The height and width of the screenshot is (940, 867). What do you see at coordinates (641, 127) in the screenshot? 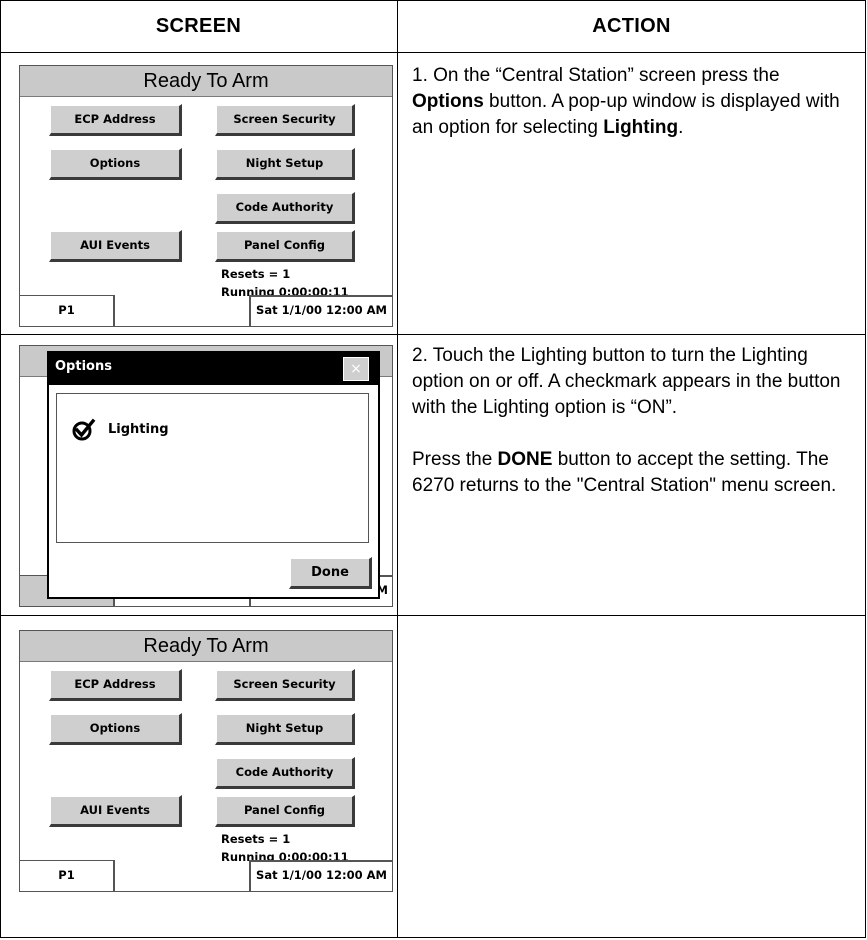
I see `step1-lighting-bold: Lighting` at bounding box center [641, 127].